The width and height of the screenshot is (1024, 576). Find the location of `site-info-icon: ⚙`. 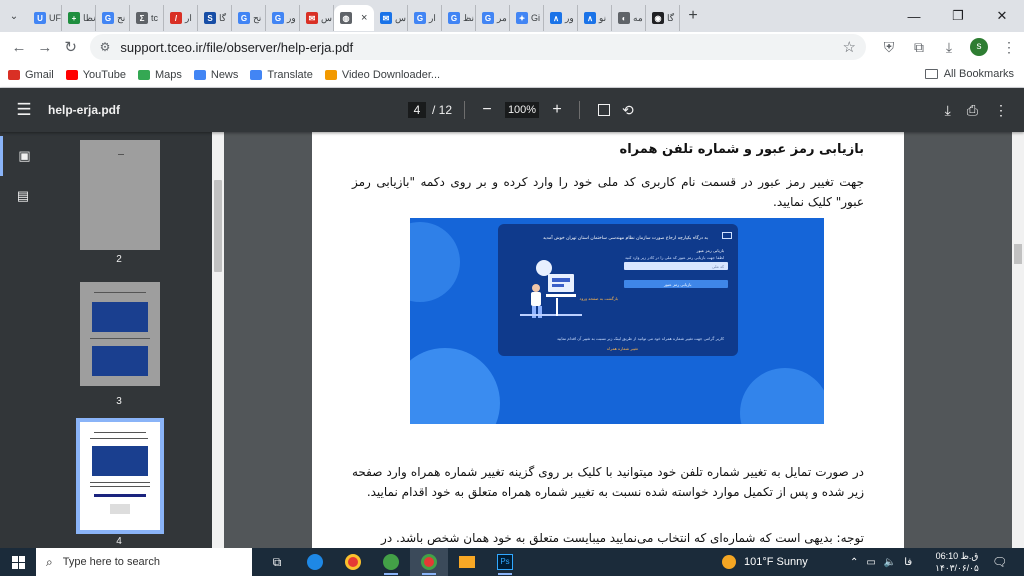

site-info-icon: ⚙ is located at coordinates (105, 47).